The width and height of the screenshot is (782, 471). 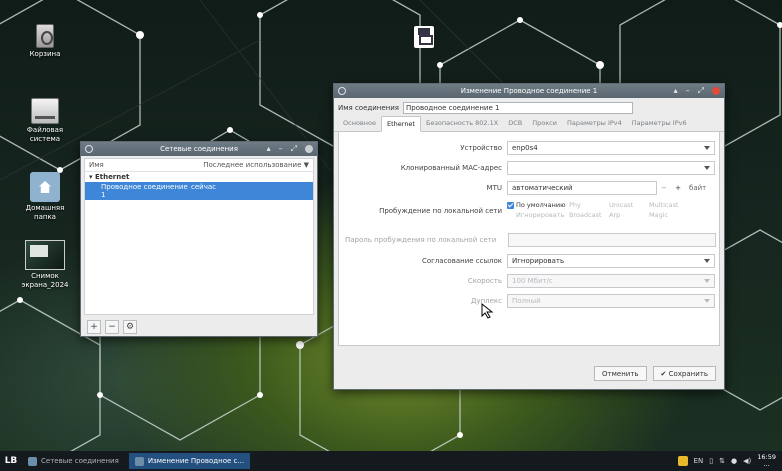 What do you see at coordinates (484, 281) in the screenshot?
I see `speed-label: Скорость` at bounding box center [484, 281].